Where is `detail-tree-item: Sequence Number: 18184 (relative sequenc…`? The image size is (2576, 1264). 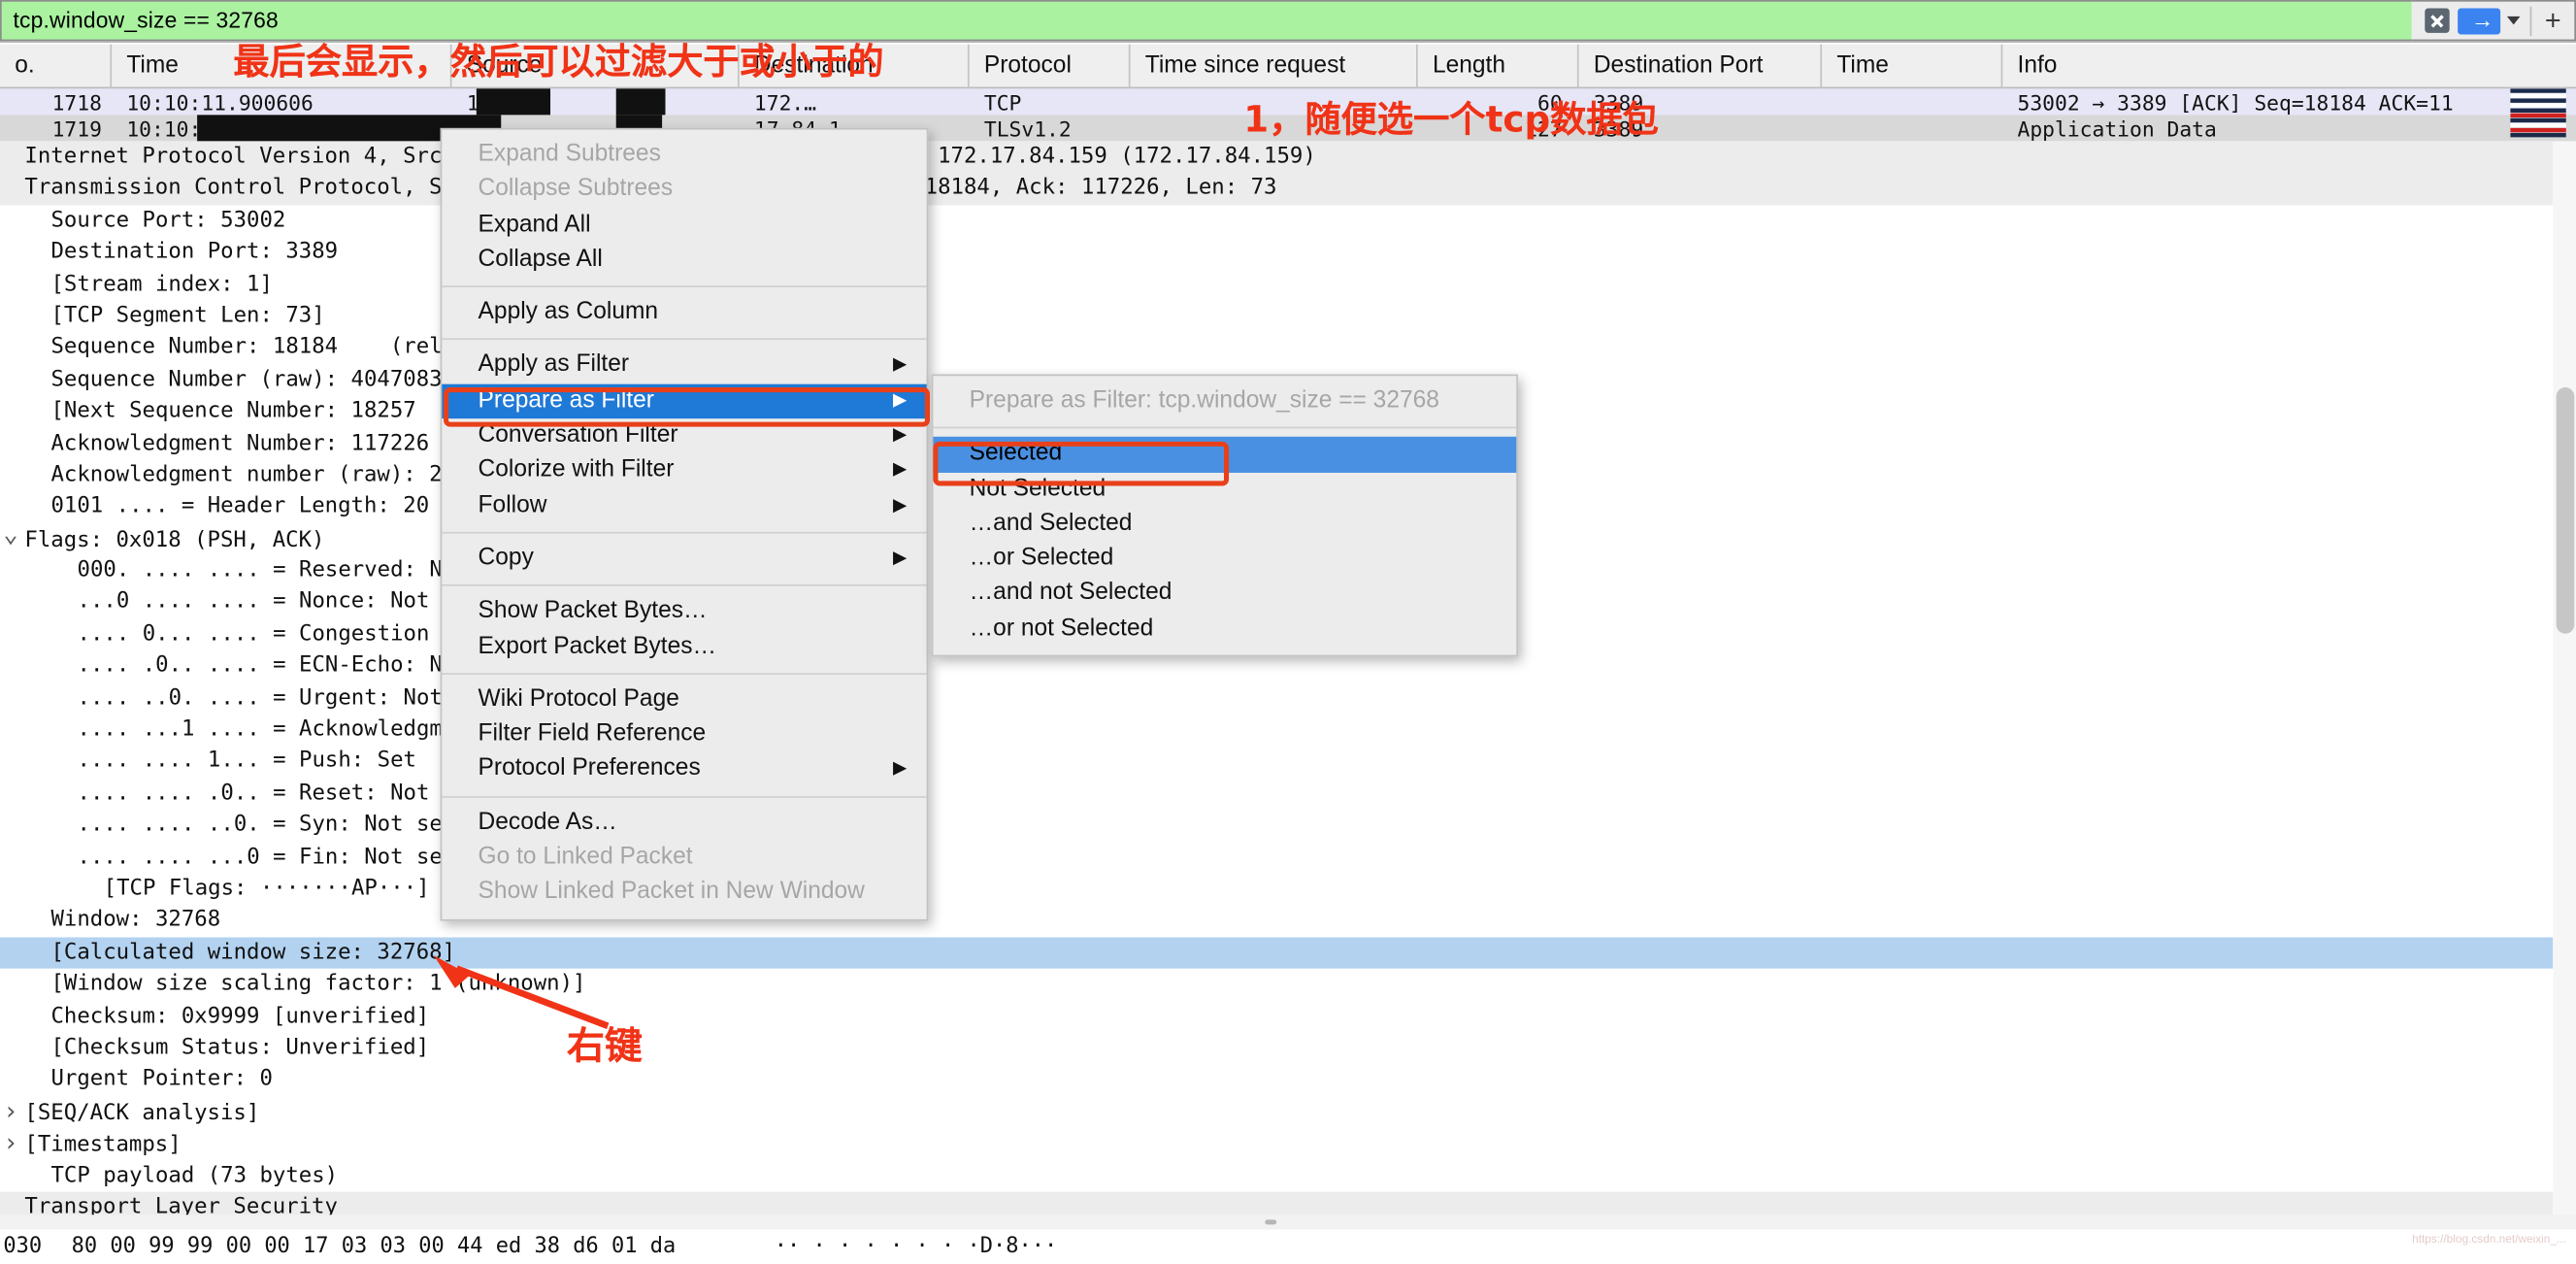
detail-tree-item: Sequence Number: 18184 (relative sequenc… is located at coordinates (1276, 348).